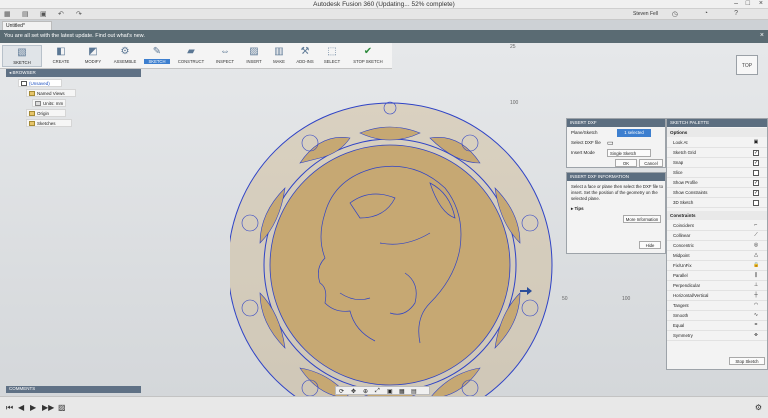  Describe the element at coordinates (717, 286) in the screenshot. I see `constraint-perpendicular: Perpendicular ⊥` at that location.